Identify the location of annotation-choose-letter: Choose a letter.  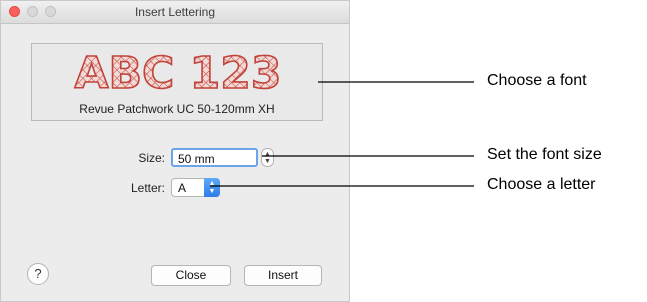
(541, 184).